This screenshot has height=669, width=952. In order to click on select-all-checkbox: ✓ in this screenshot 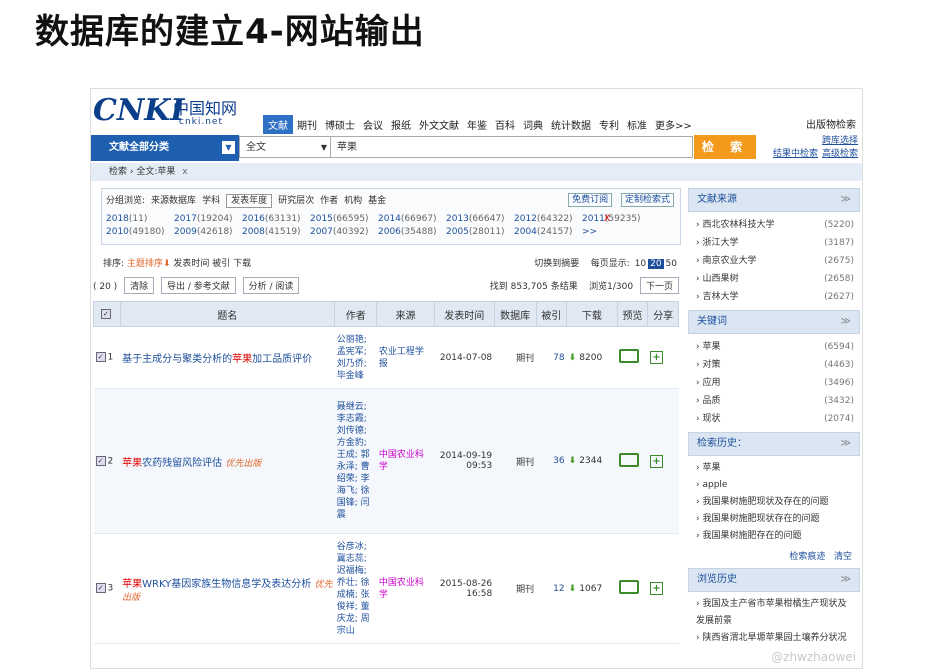, I will do `click(107, 314)`.